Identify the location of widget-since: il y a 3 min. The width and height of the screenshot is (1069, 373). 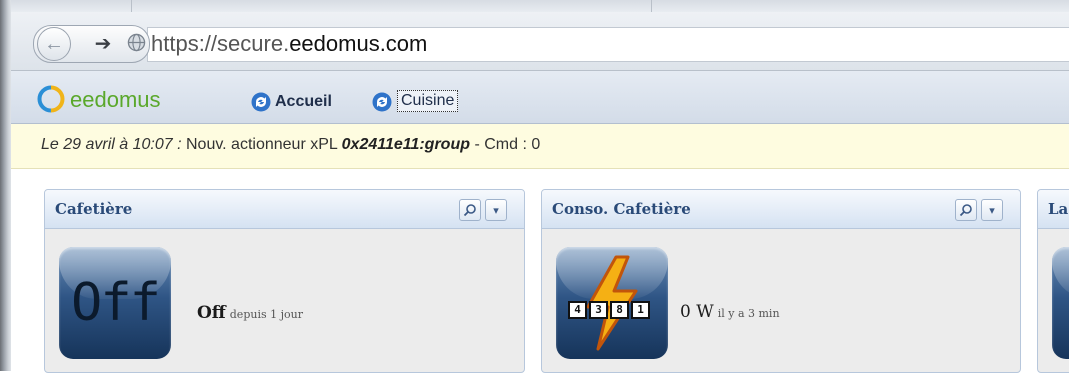
(748, 313).